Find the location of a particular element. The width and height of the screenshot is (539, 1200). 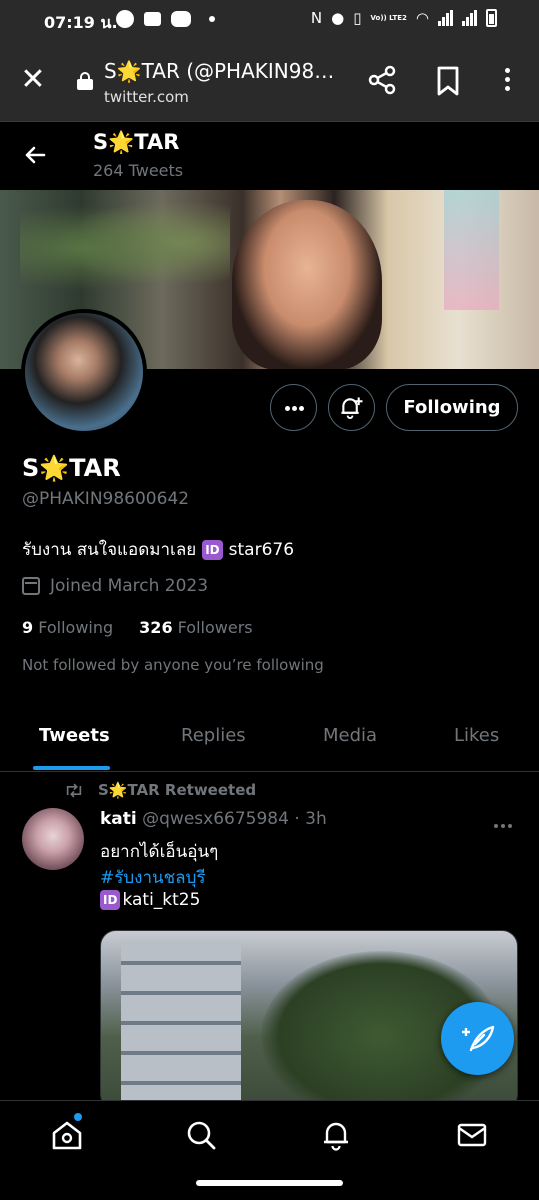

gesture-bar is located at coordinates (269, 1183).